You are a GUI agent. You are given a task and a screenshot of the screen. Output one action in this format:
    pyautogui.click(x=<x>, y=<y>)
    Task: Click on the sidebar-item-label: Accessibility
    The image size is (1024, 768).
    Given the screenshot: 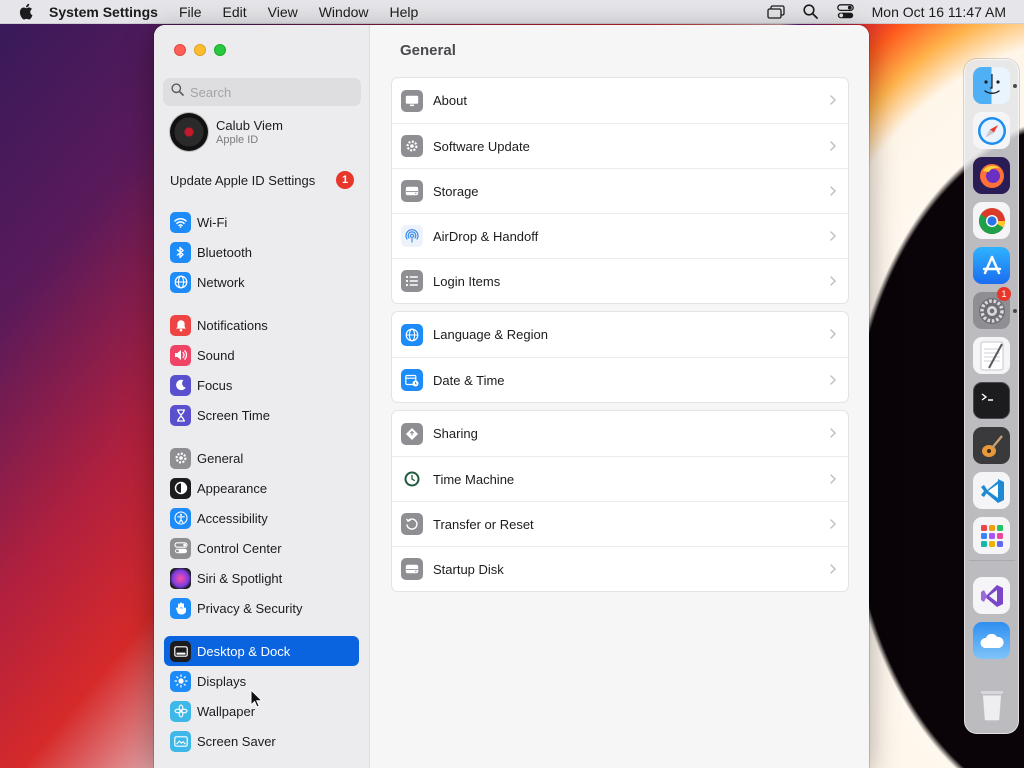 What is the action you would take?
    pyautogui.click(x=232, y=518)
    